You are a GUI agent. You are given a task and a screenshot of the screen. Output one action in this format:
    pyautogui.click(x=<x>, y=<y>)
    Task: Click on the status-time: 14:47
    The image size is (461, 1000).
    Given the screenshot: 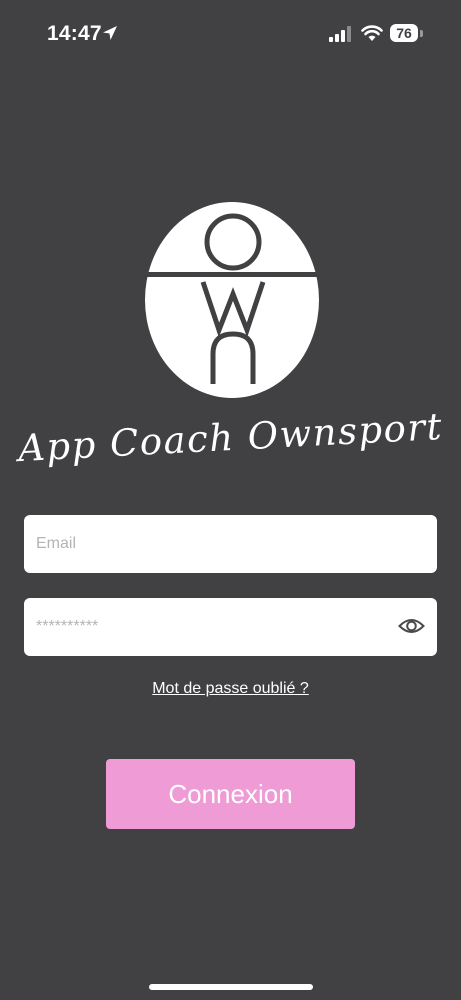 What is the action you would take?
    pyautogui.click(x=74, y=33)
    